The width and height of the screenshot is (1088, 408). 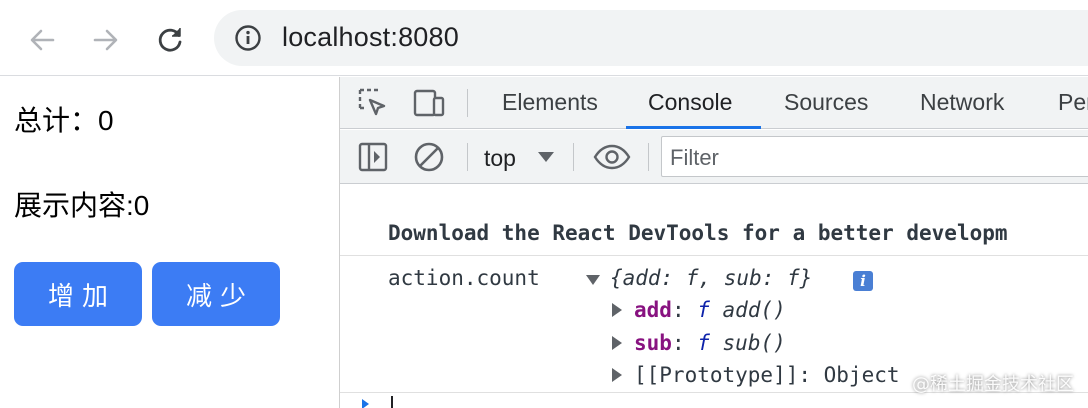 I want to click on log-label: action.count, so click(x=464, y=278).